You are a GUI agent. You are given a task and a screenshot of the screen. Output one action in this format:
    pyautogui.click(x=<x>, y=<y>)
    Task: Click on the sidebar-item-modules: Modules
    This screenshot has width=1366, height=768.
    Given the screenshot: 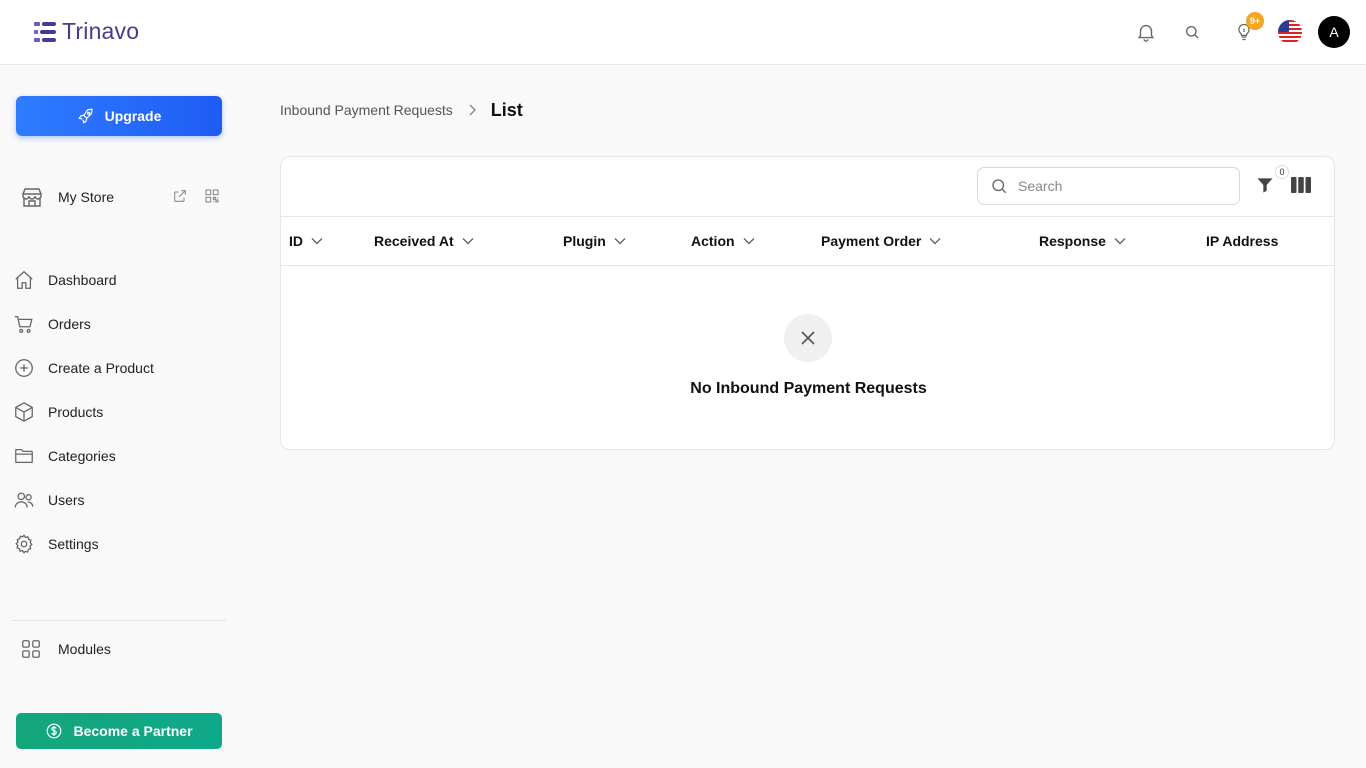 What is the action you would take?
    pyautogui.click(x=65, y=649)
    